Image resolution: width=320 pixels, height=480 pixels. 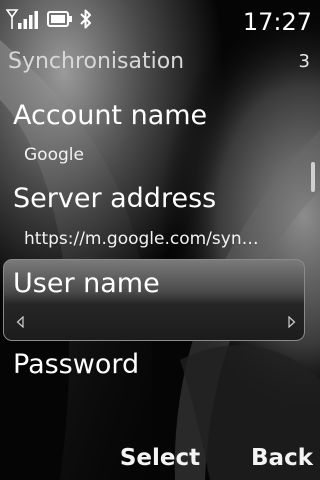 I want to click on arrow-left-icon, so click(x=20, y=322).